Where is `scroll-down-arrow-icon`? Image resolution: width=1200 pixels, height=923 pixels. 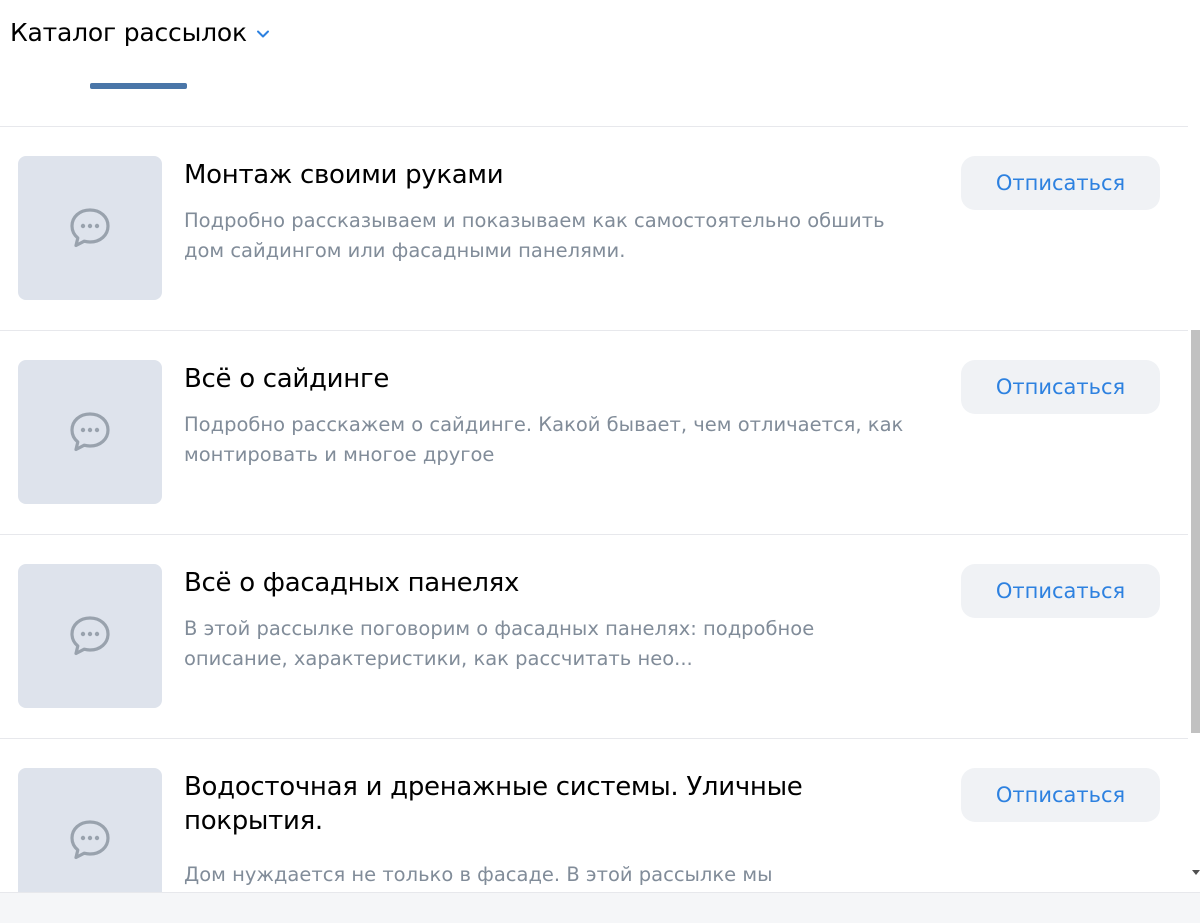
scroll-down-arrow-icon is located at coordinates (1196, 872).